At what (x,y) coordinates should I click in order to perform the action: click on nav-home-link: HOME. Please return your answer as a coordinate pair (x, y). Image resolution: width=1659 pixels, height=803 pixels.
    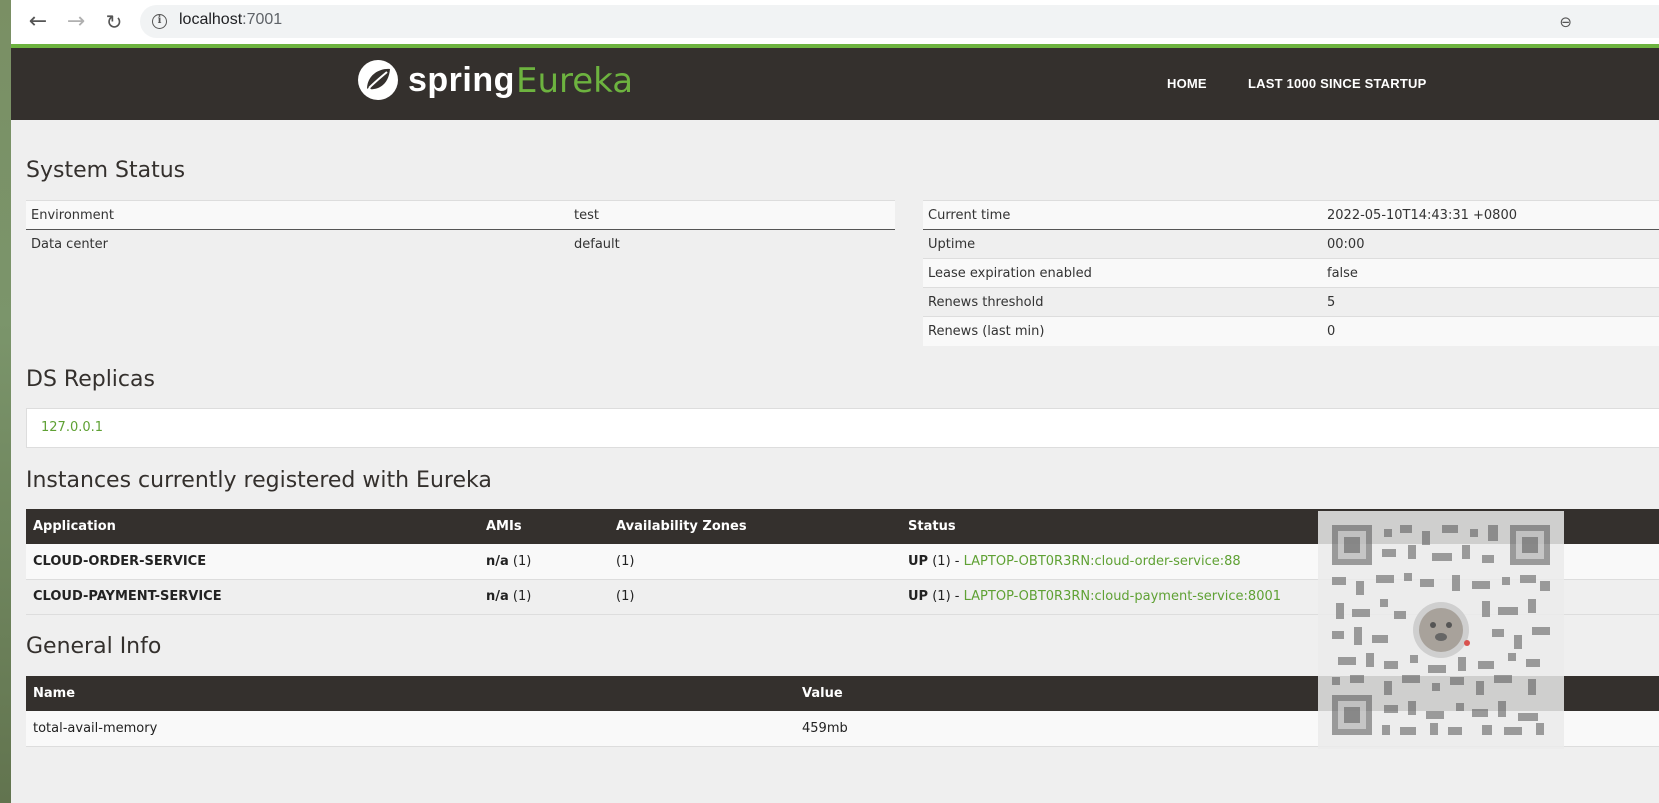
    Looking at the image, I should click on (1187, 83).